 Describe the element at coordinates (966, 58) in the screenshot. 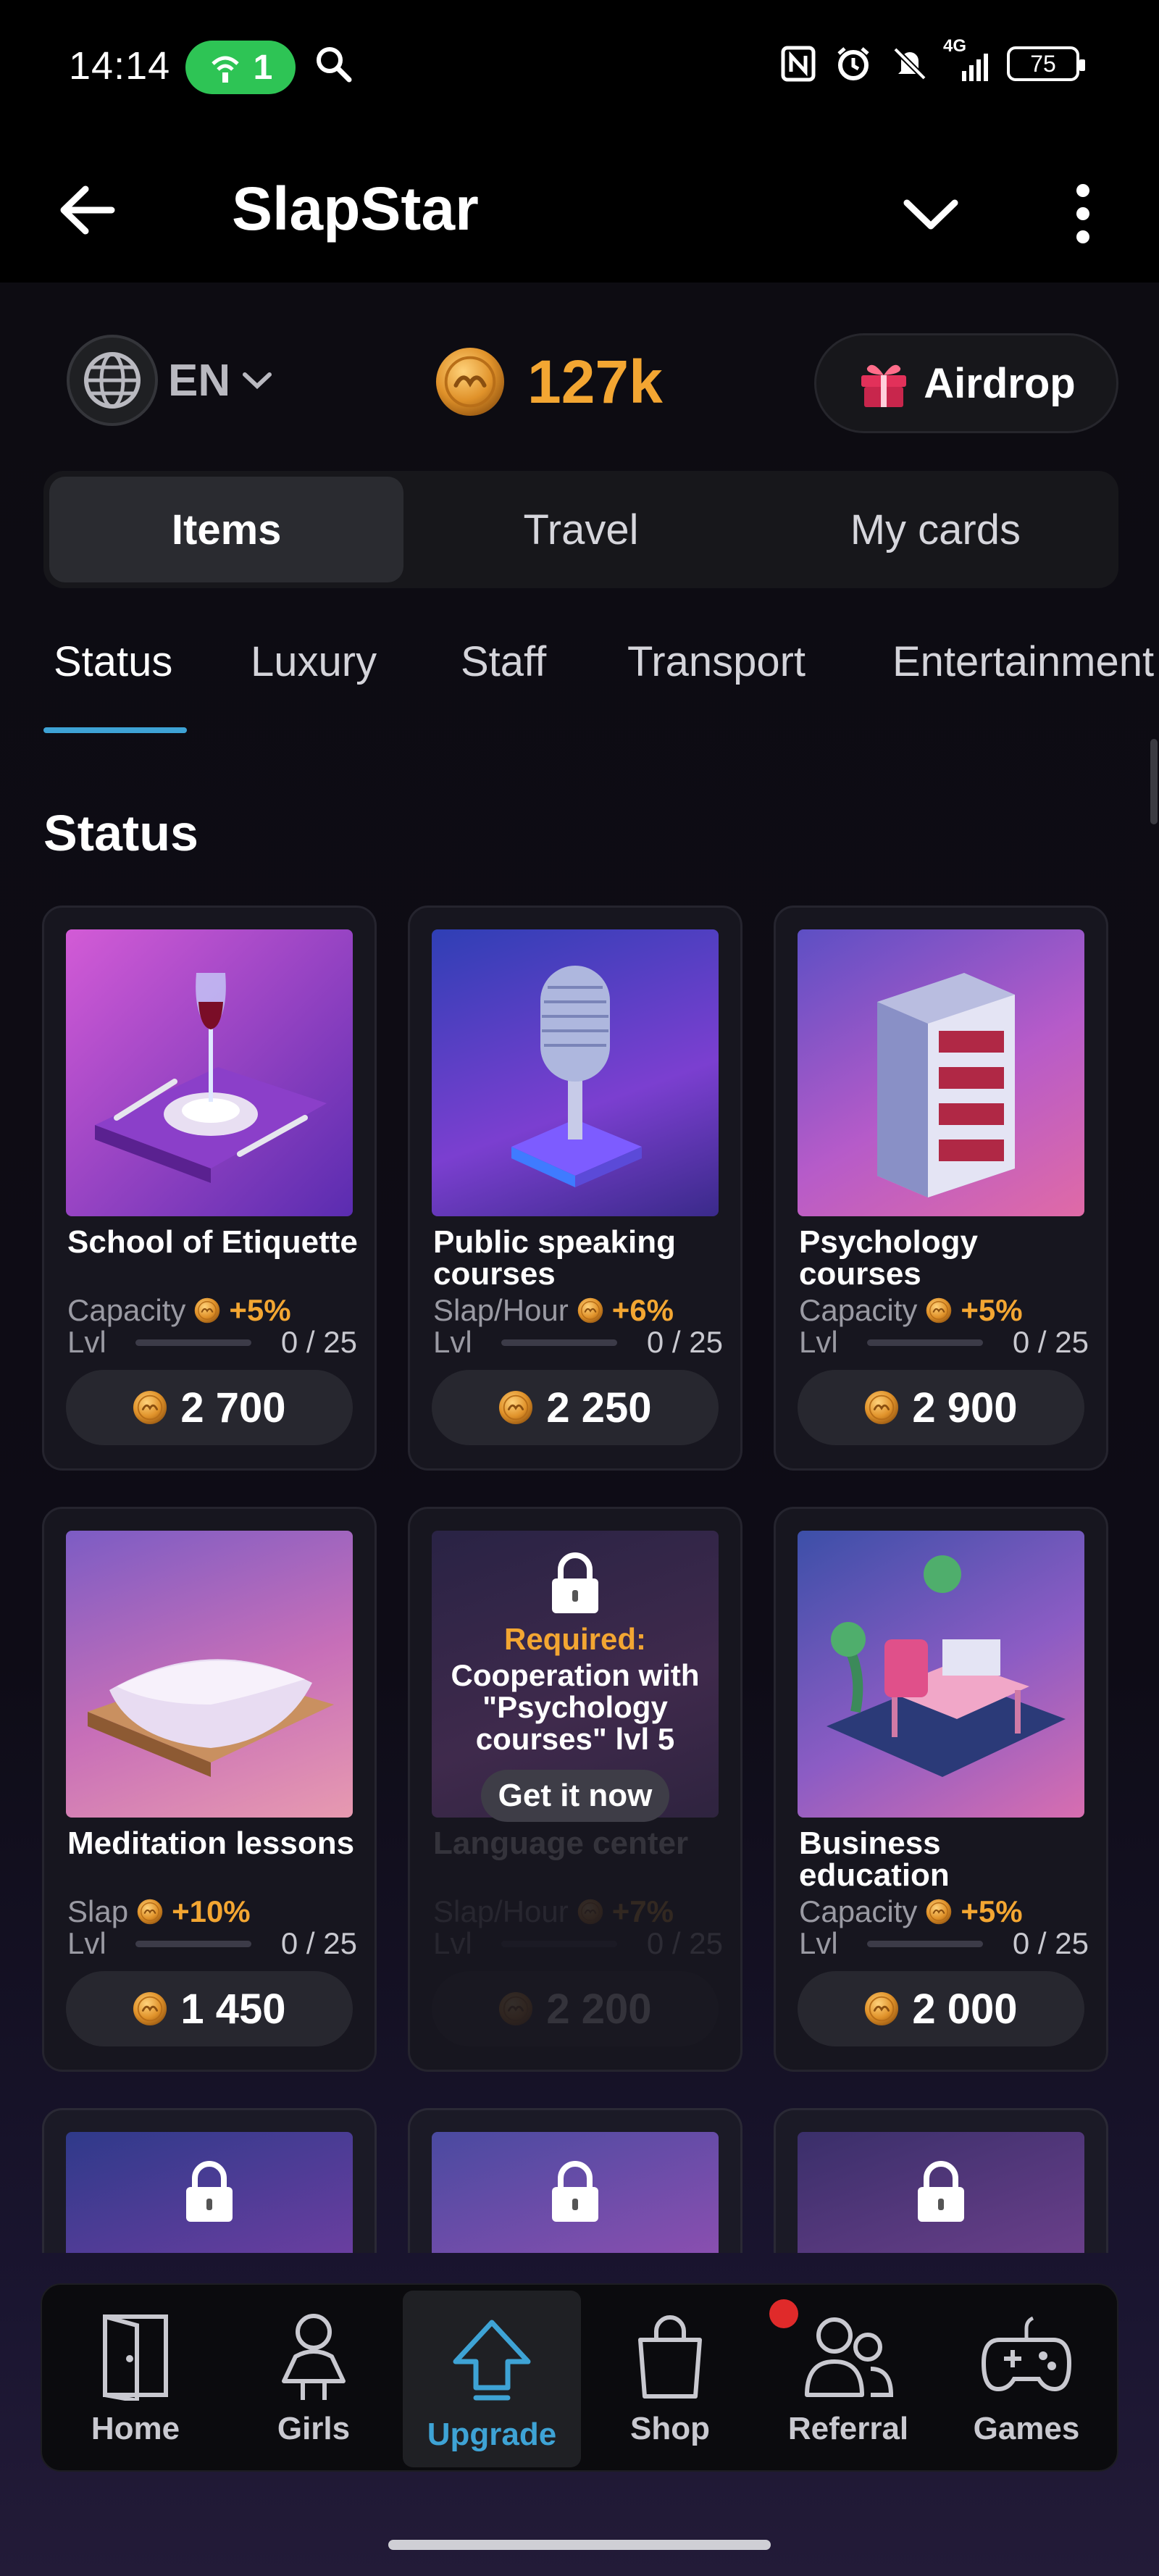

I see `signal-indicator: 4G` at that location.